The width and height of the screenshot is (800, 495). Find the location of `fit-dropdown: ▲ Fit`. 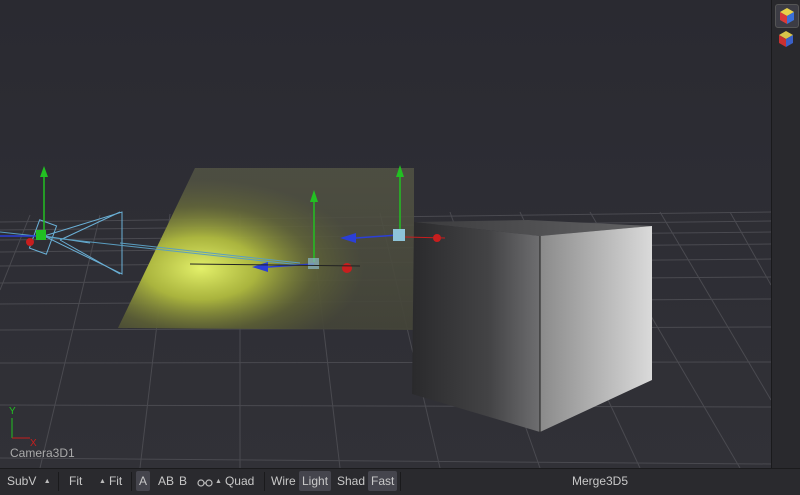

fit-dropdown: ▲ Fit is located at coordinates (110, 481).